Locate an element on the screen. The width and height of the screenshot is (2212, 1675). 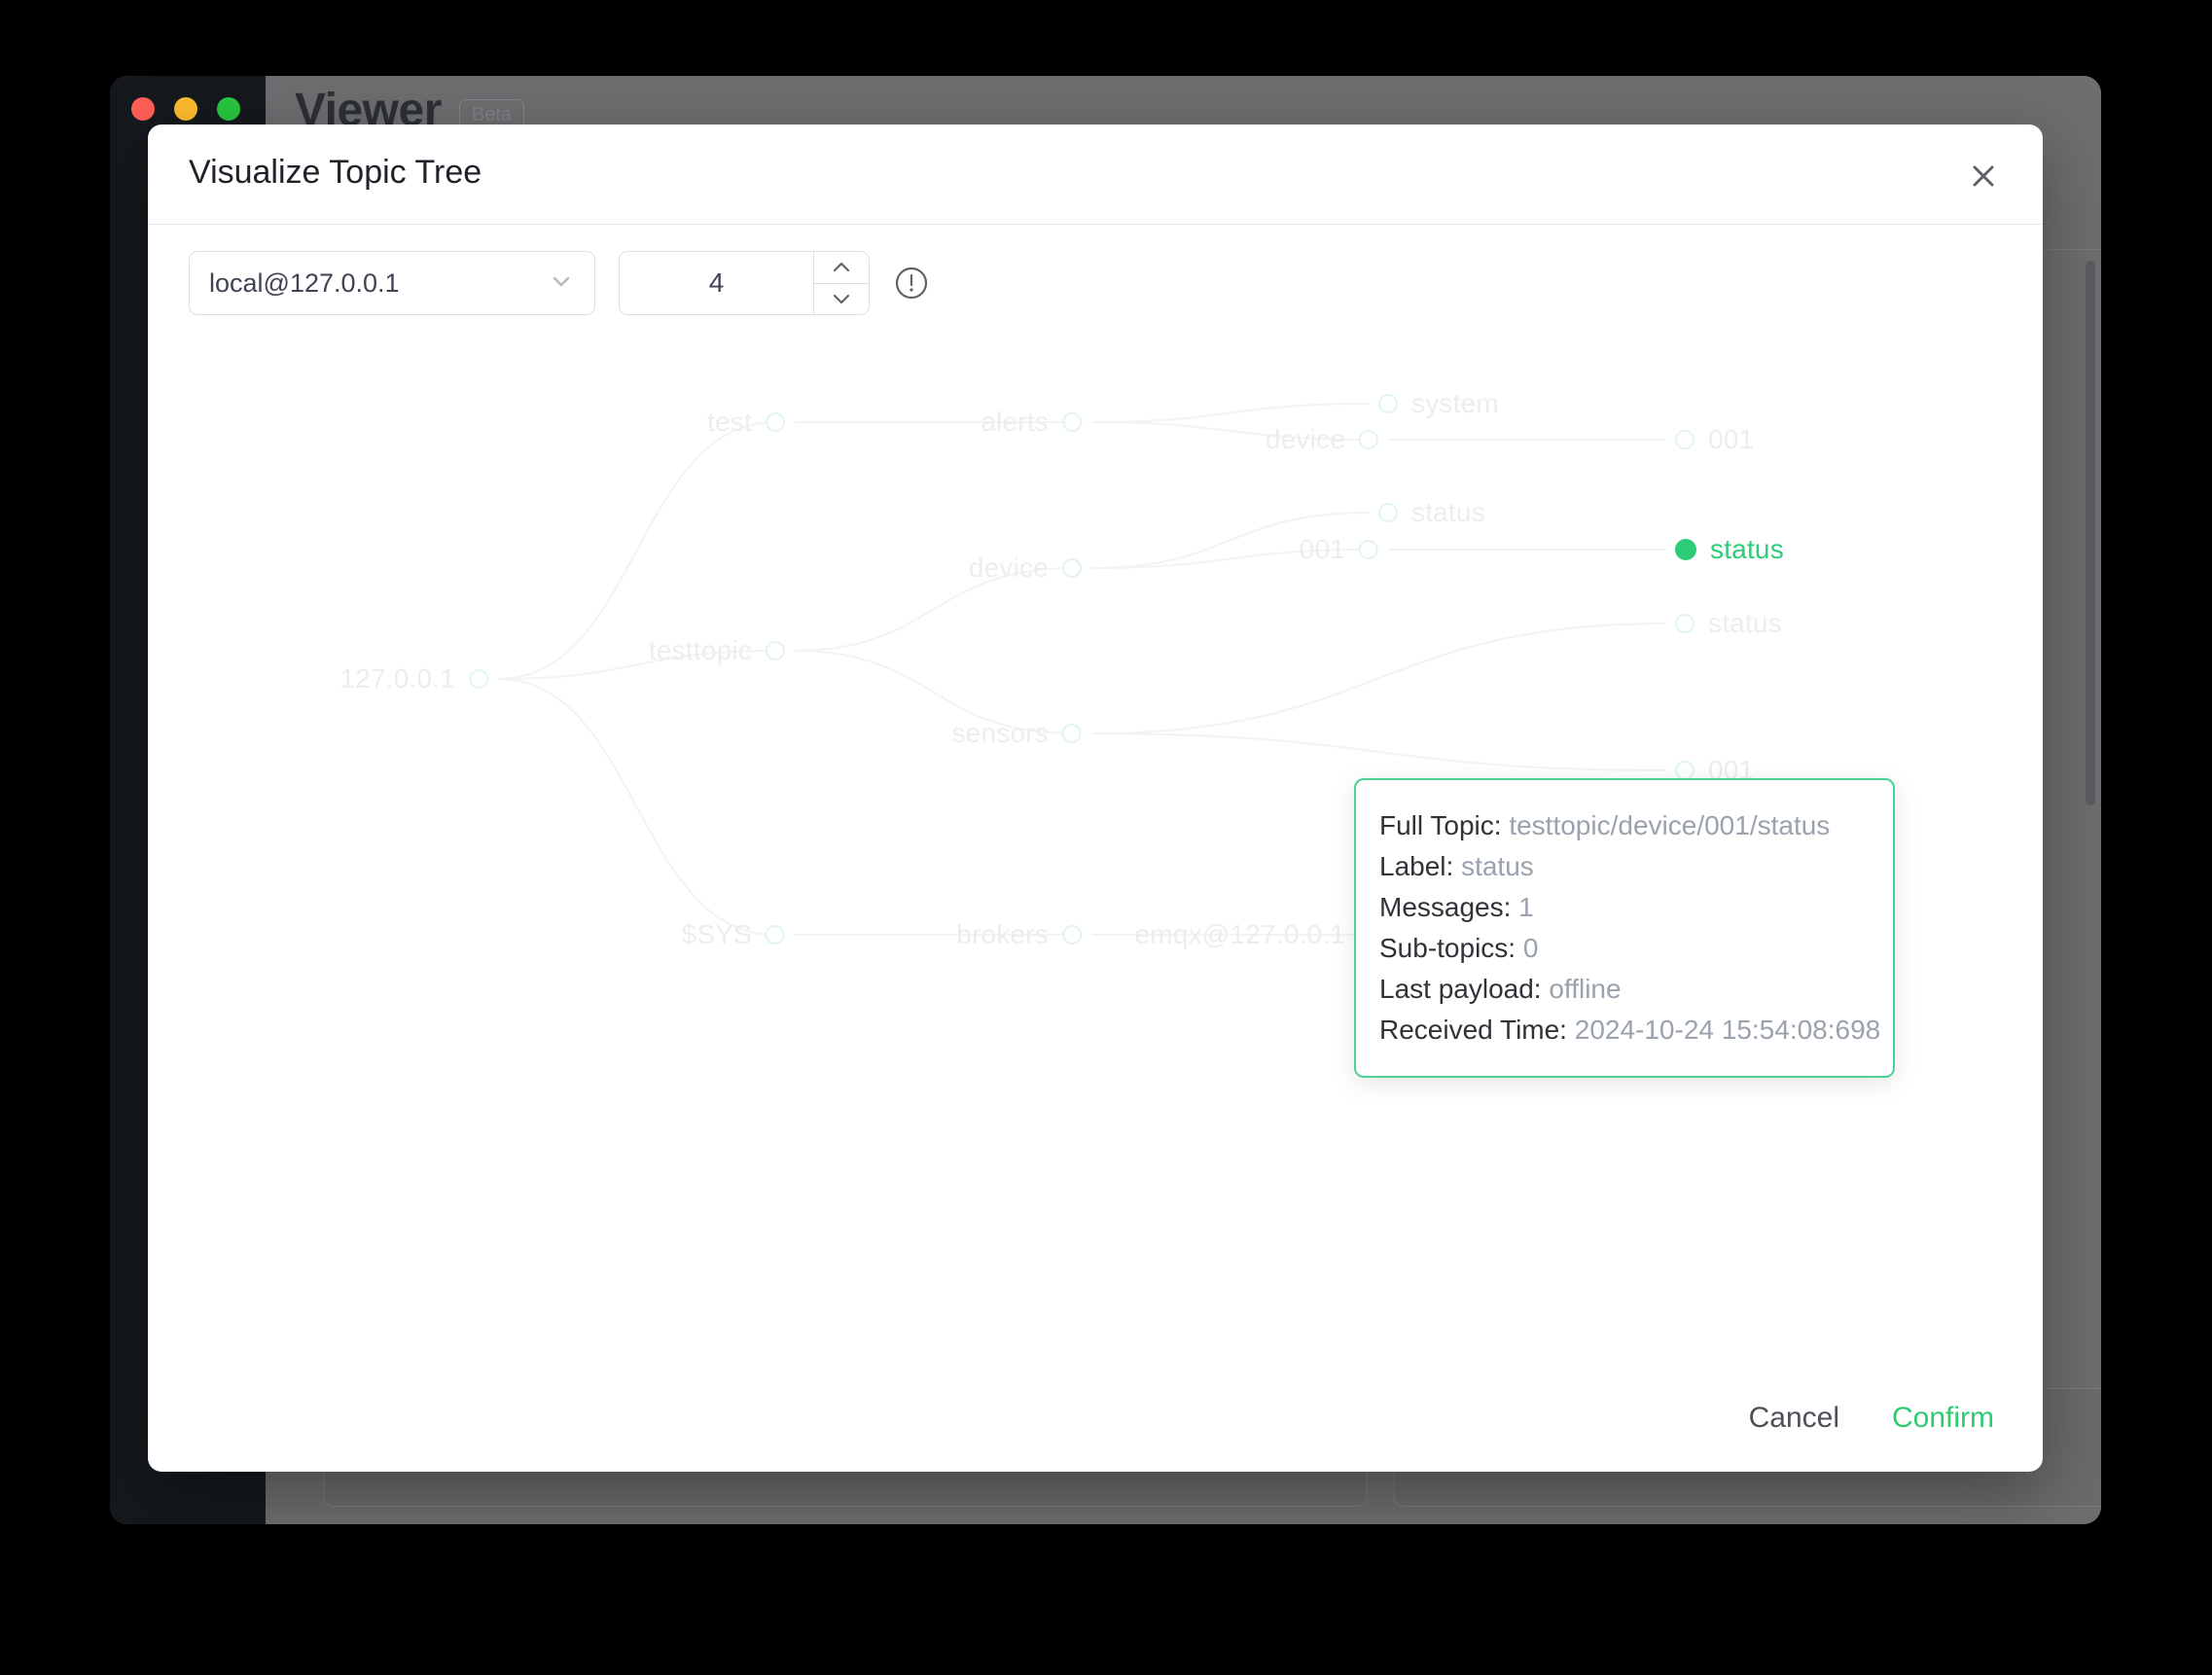
tree-node-device-a: device is located at coordinates (1322, 439).